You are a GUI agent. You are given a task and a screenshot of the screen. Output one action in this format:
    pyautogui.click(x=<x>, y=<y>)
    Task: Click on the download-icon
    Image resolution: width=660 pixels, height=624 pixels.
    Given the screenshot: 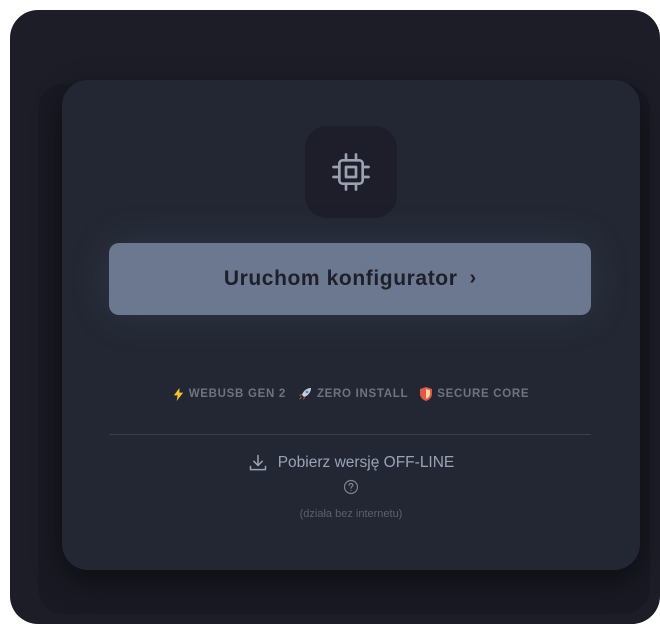 What is the action you would take?
    pyautogui.click(x=257, y=462)
    